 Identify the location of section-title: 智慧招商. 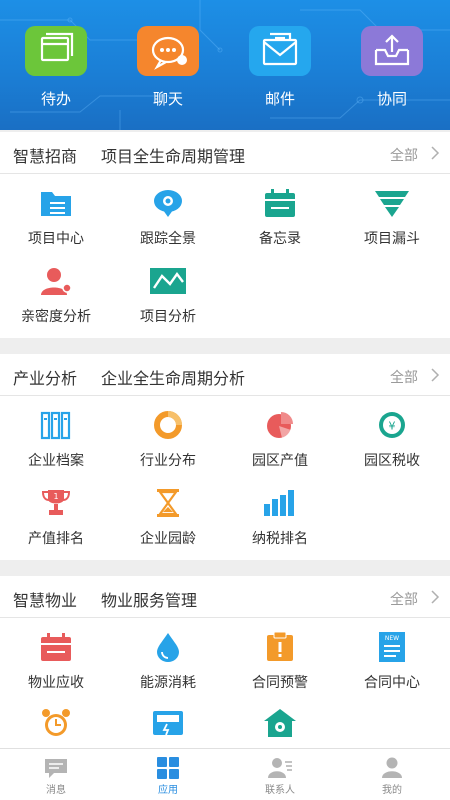
(45, 156).